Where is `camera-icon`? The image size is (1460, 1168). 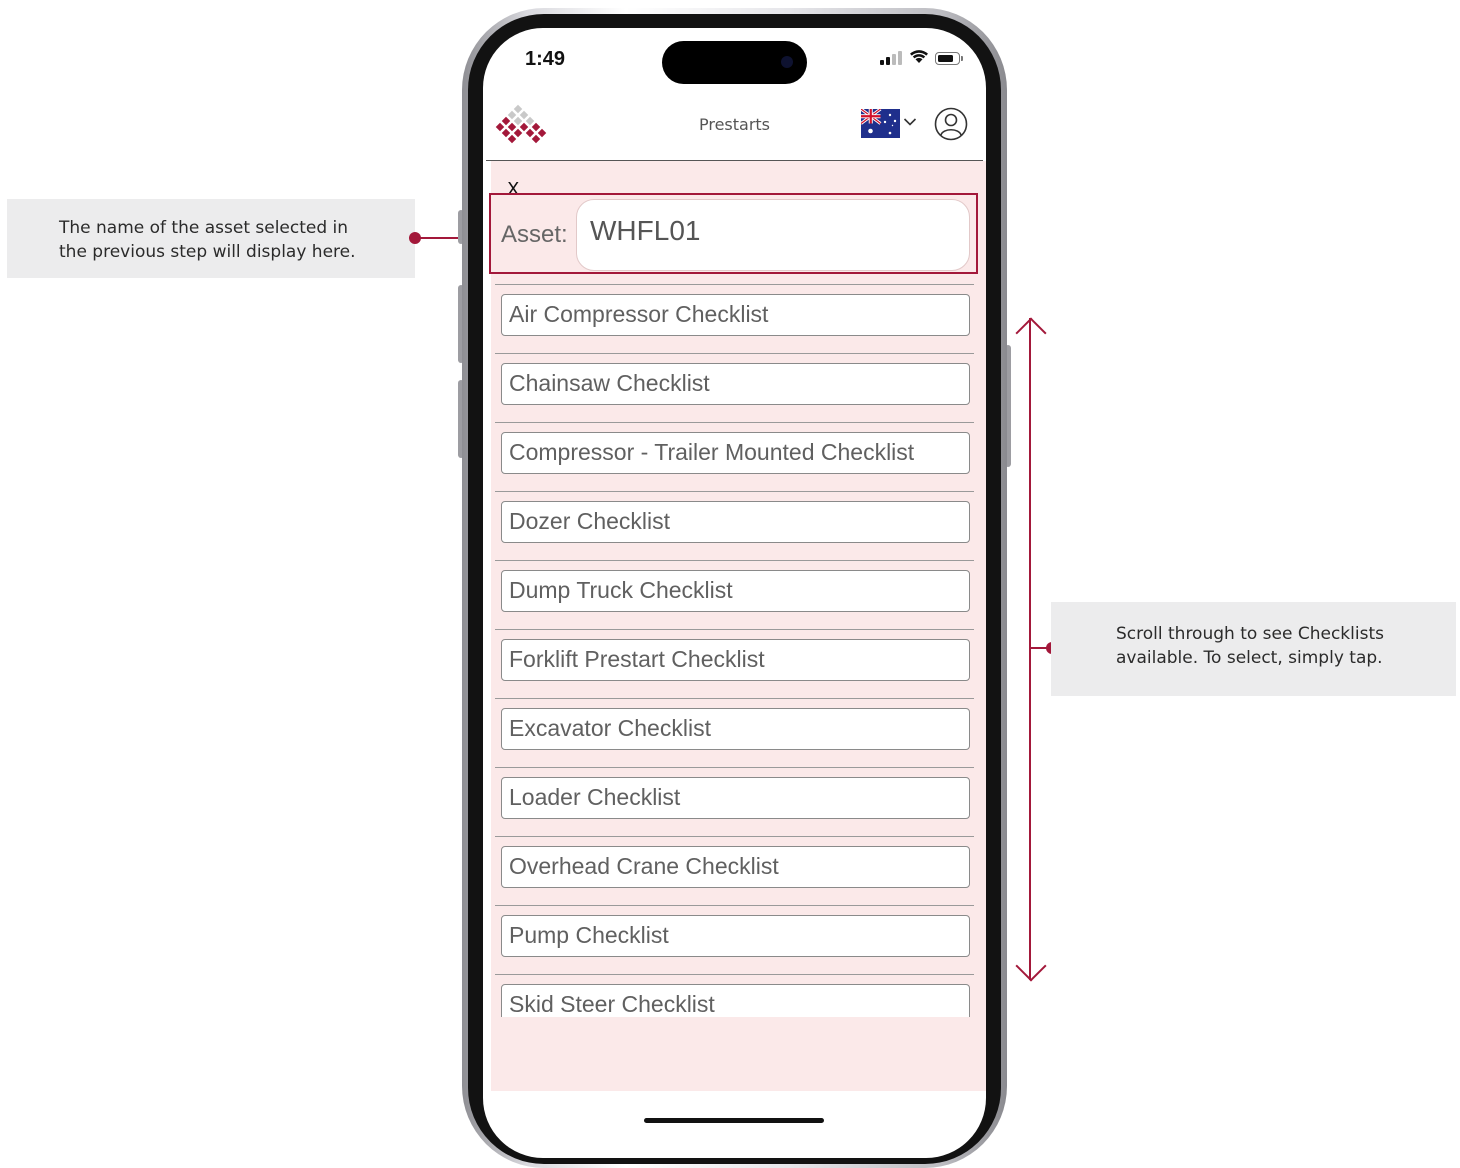 camera-icon is located at coordinates (787, 62).